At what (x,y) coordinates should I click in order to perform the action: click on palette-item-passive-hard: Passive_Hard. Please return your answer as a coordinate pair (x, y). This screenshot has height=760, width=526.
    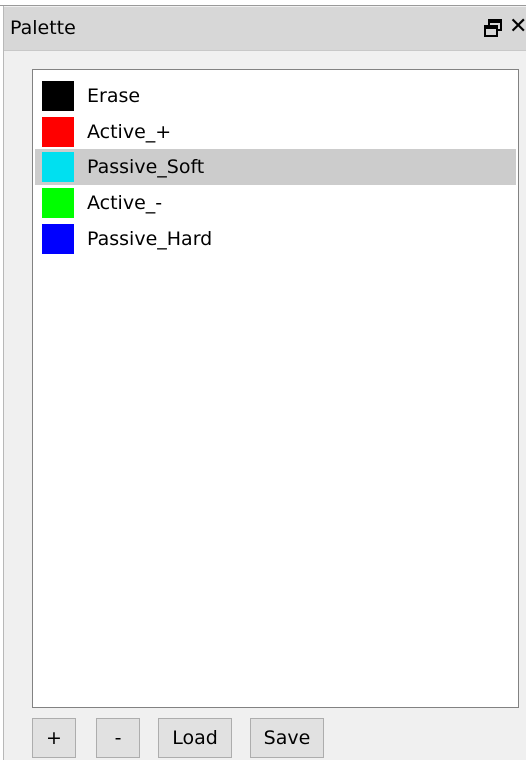
    Looking at the image, I should click on (275, 239).